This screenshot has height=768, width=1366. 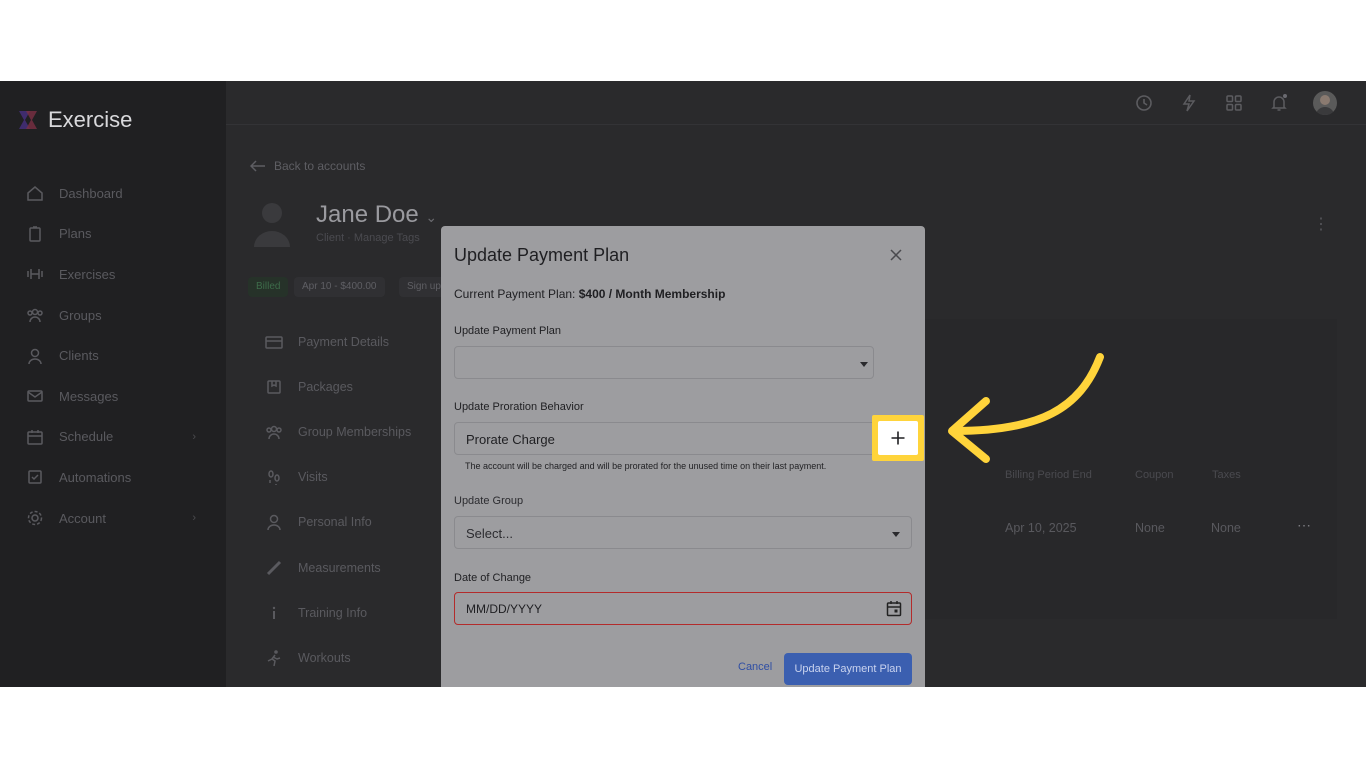 What do you see at coordinates (355, 431) in the screenshot?
I see `side-menu-item-label: Group Memberships` at bounding box center [355, 431].